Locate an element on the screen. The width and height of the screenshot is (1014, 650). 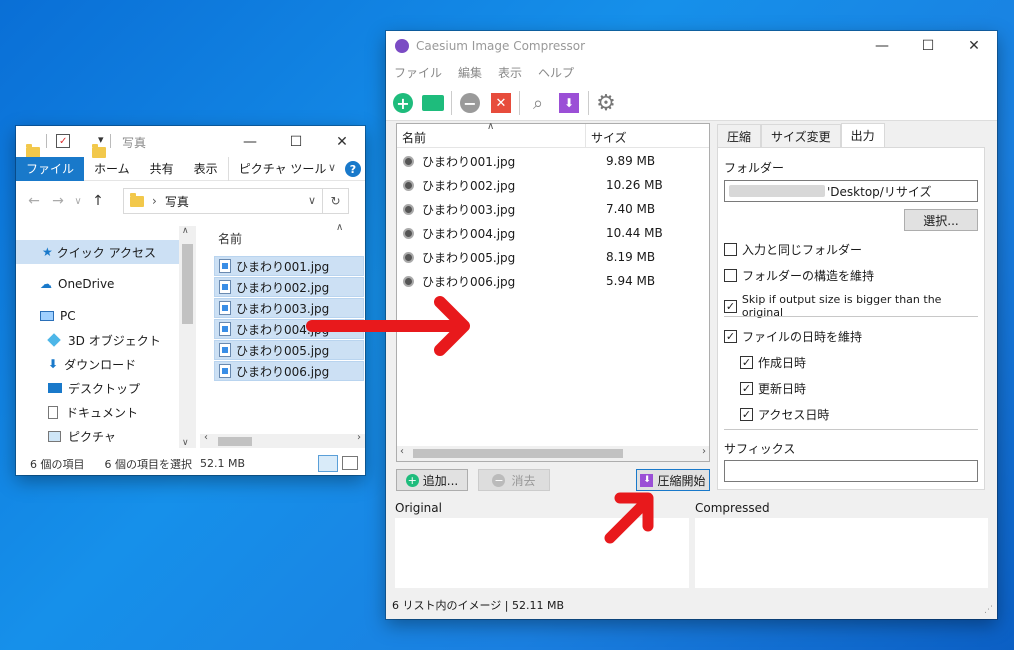
remove-icon: − is located at coordinates (470, 103).